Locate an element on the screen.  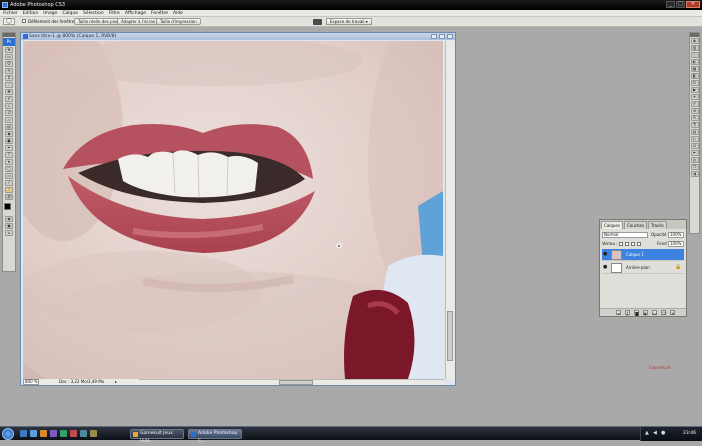
tools-panel-header is located at coordinates (9, 35).